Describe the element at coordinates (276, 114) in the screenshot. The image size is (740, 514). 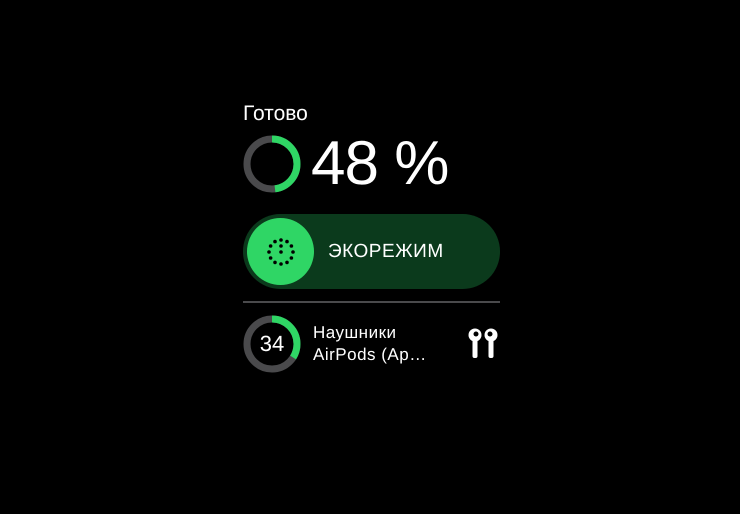
I see `status-label: Готово` at that location.